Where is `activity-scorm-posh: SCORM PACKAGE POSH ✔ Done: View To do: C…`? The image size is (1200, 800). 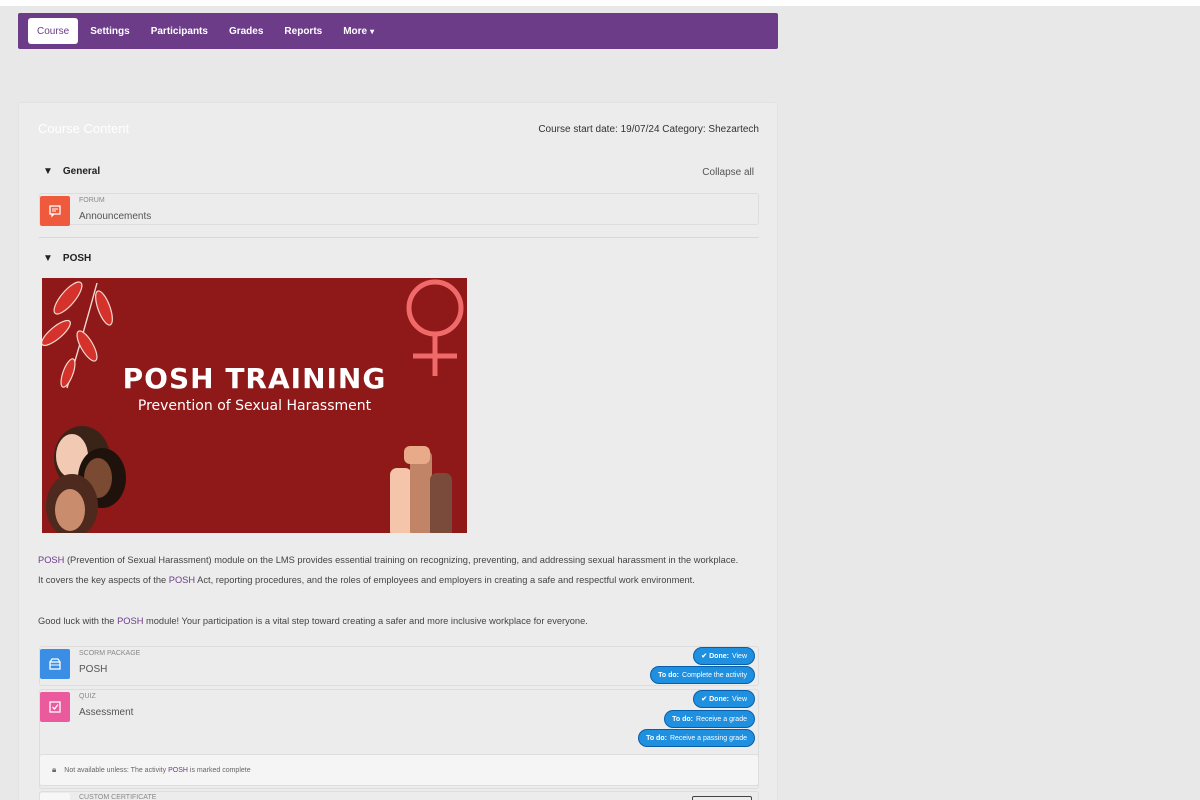
activity-scorm-posh: SCORM PACKAGE POSH ✔ Done: View To do: C… is located at coordinates (399, 666).